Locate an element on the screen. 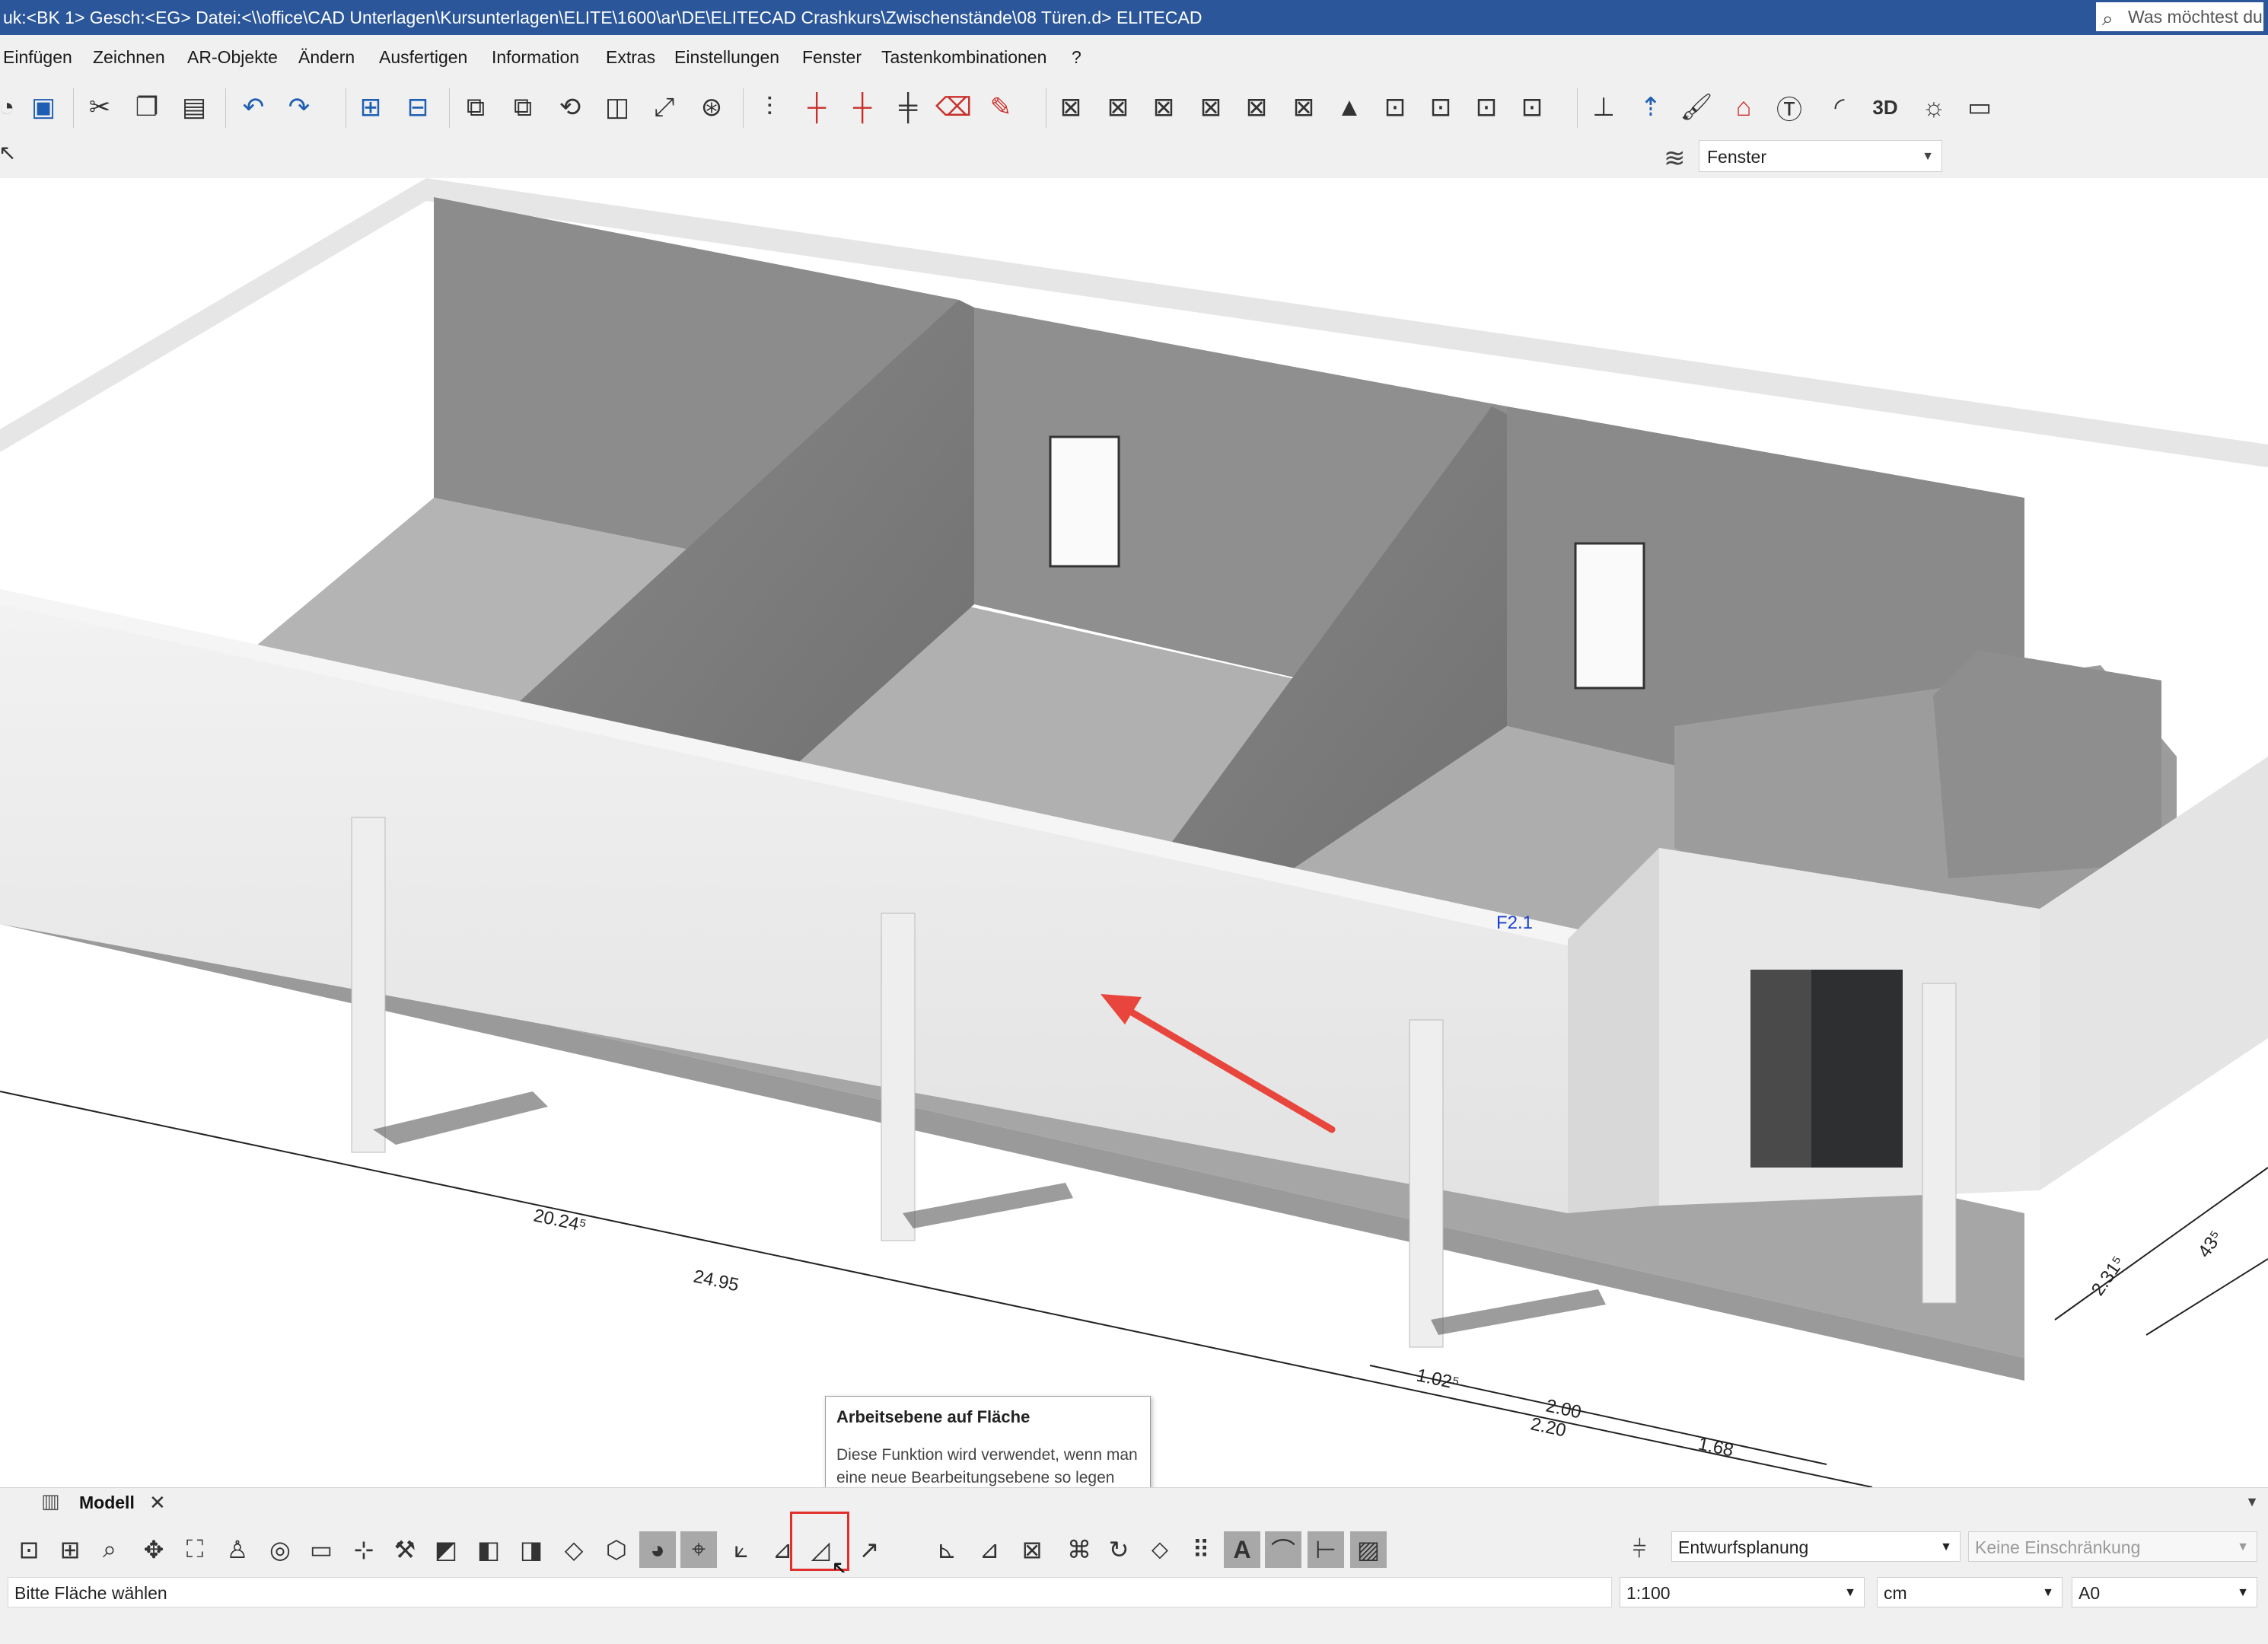 The height and width of the screenshot is (1644, 2268). text-icon: A is located at coordinates (1242, 1549).